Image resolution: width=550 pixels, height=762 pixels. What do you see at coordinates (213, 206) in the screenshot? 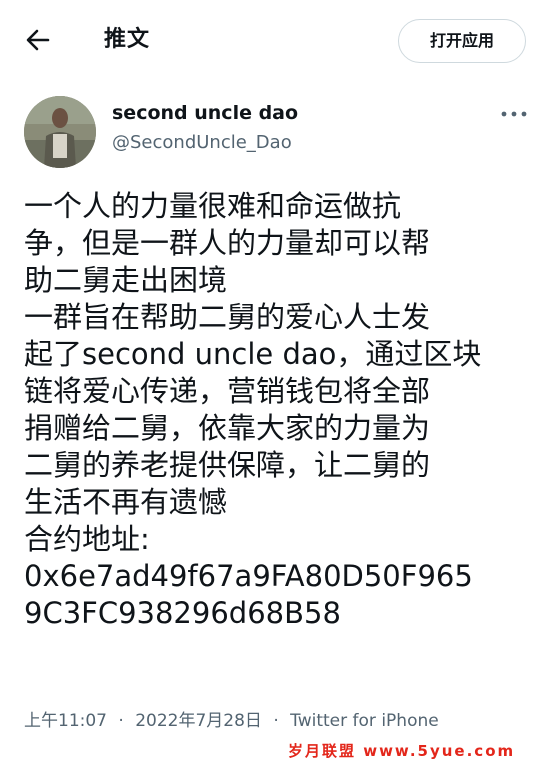
I see `tweet-line: 一个人的力量很难和命运做抗` at bounding box center [213, 206].